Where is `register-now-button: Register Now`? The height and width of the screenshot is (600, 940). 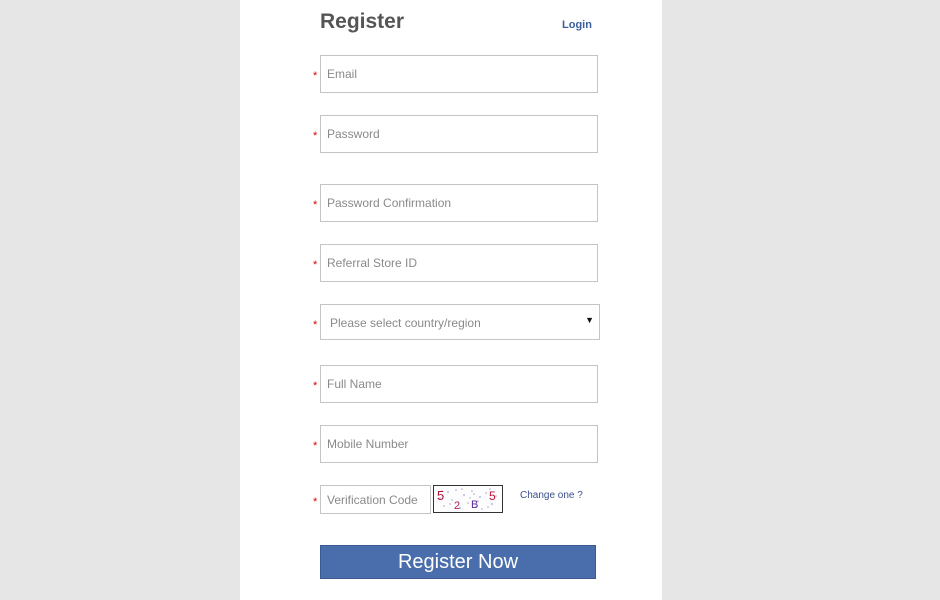 register-now-button: Register Now is located at coordinates (458, 562).